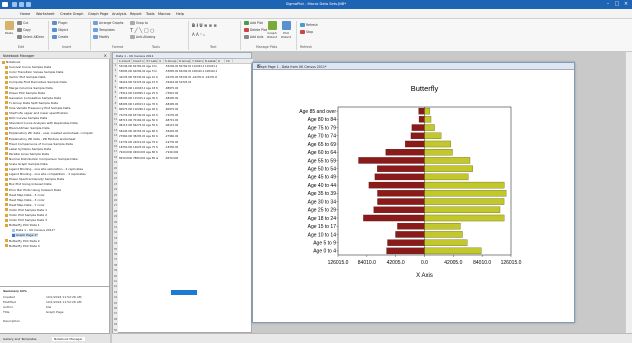 The height and width of the screenshot is (343, 632). I want to click on notebook-tree-item: Power Spectral Density Sample Data, so click(34, 179).